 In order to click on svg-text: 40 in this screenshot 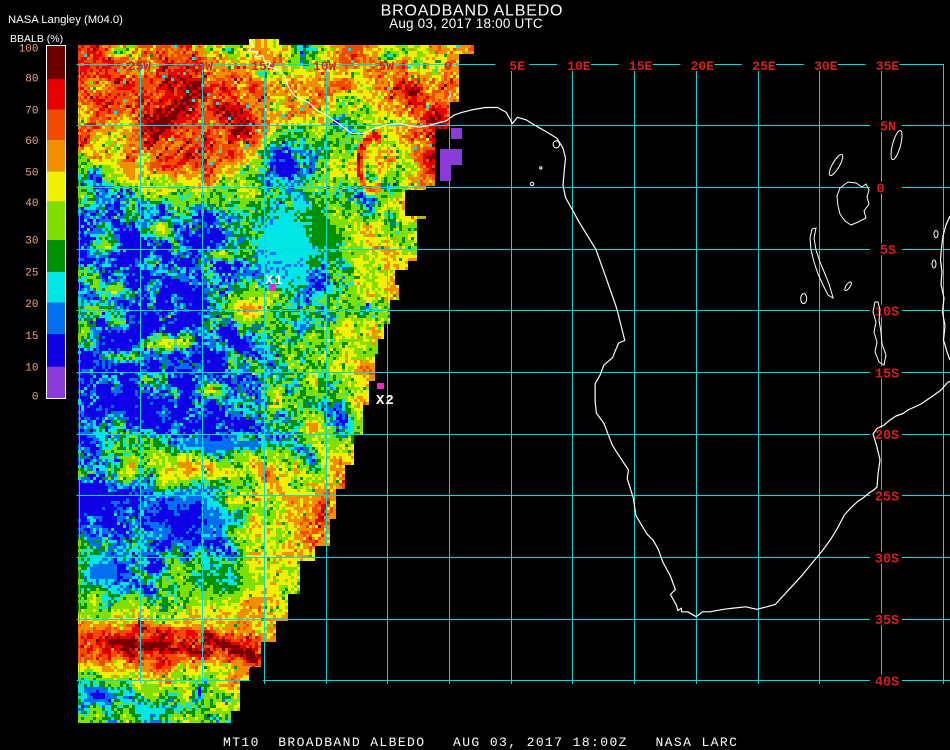, I will do `click(31, 204)`.